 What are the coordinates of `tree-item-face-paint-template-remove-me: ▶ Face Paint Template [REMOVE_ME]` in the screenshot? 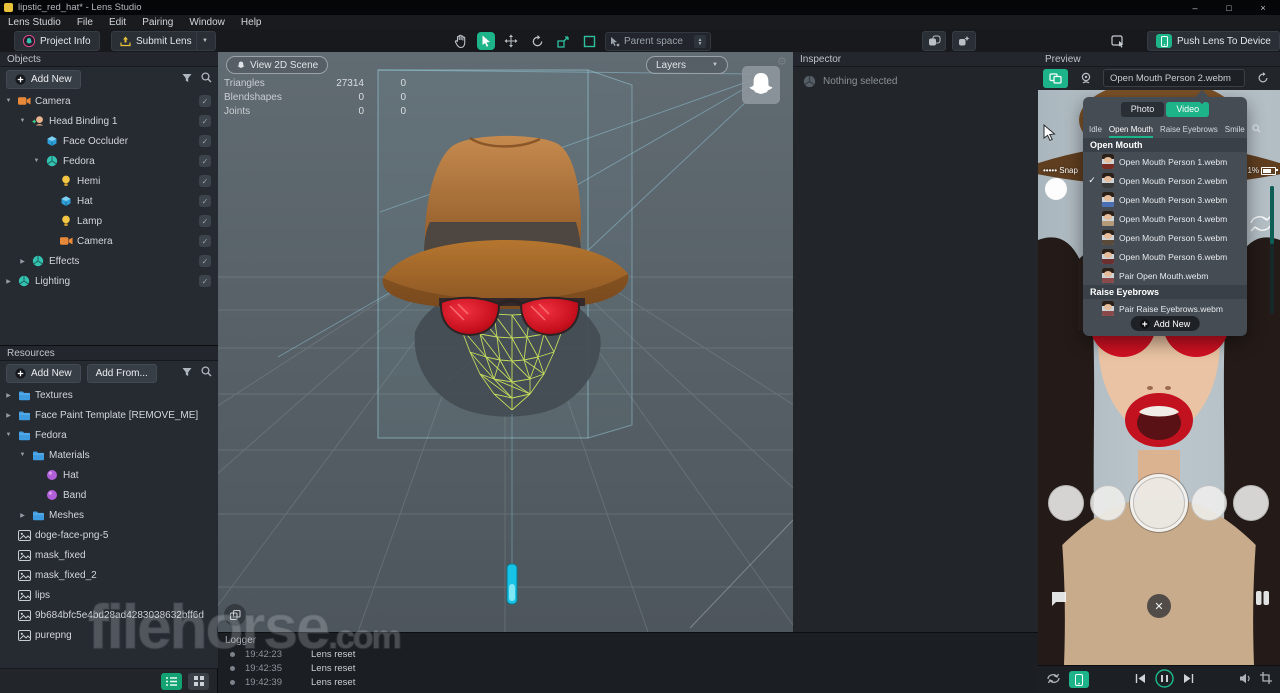 It's located at (109, 415).